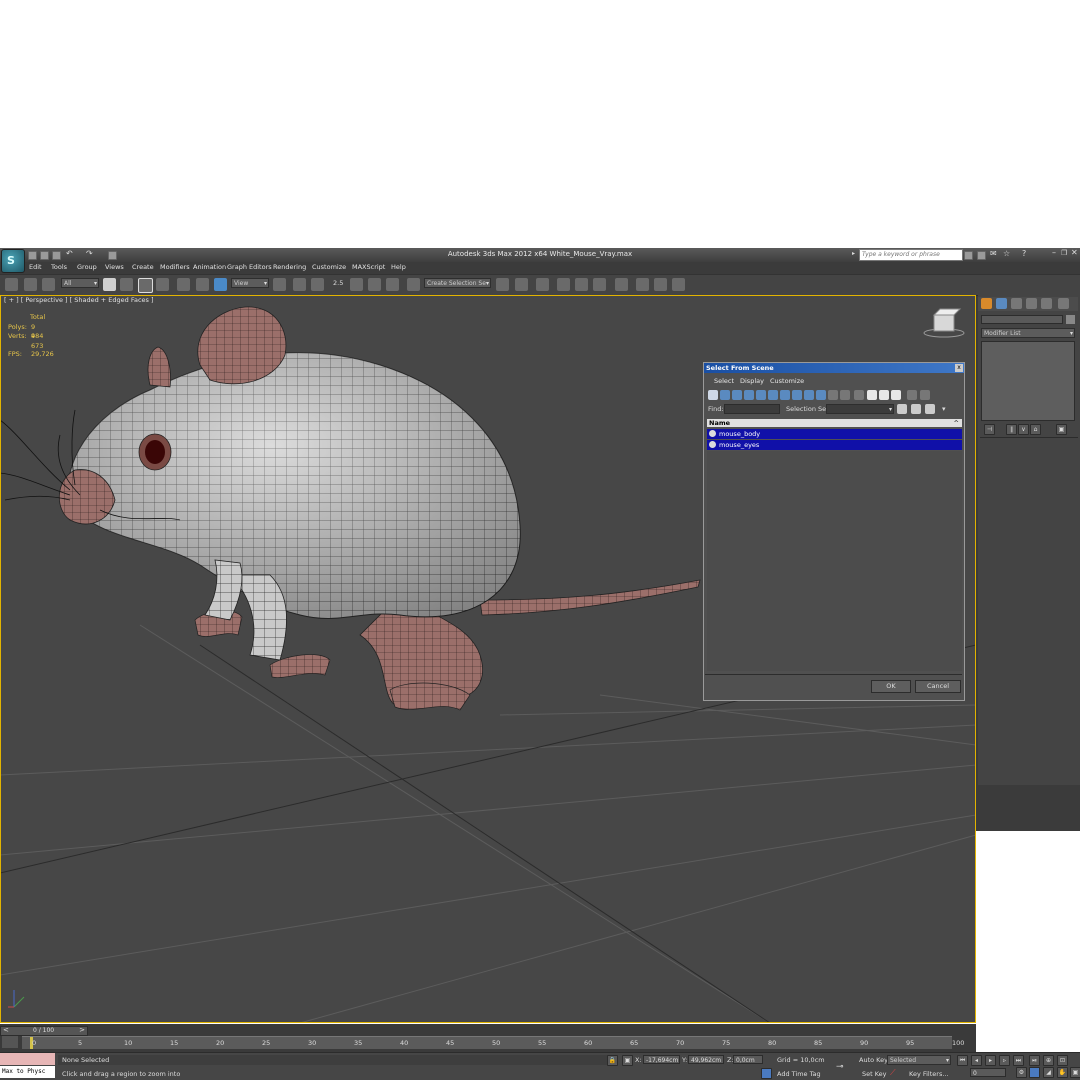 The image size is (1080, 1080). What do you see at coordinates (109, 284) in the screenshot?
I see `select-object-icon` at bounding box center [109, 284].